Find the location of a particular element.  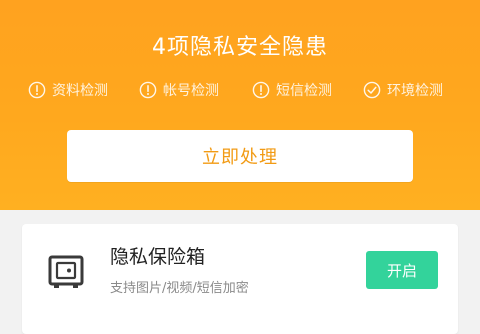

check-list: 资料检测 帐号检测 短信检测 环境检测 is located at coordinates (240, 90).